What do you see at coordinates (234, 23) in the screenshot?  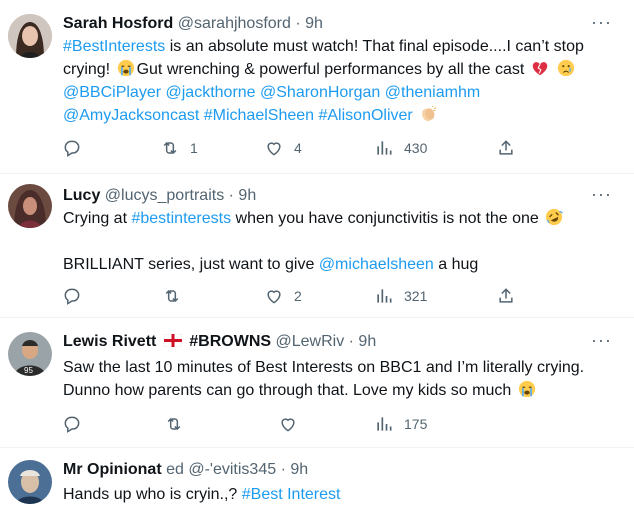 I see `author-handle: @sarahjhosford` at bounding box center [234, 23].